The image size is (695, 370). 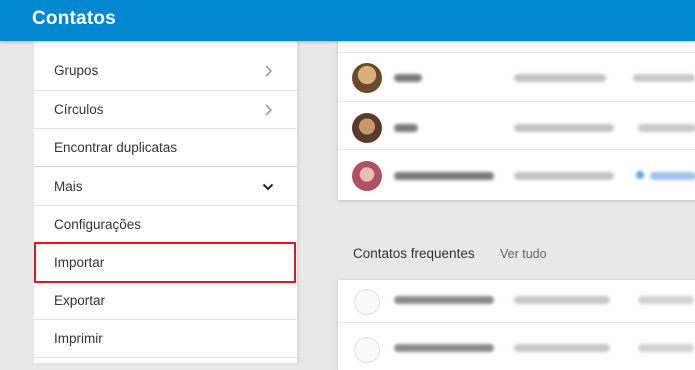 I want to click on sidebar-item-label: Círculos, so click(x=79, y=109).